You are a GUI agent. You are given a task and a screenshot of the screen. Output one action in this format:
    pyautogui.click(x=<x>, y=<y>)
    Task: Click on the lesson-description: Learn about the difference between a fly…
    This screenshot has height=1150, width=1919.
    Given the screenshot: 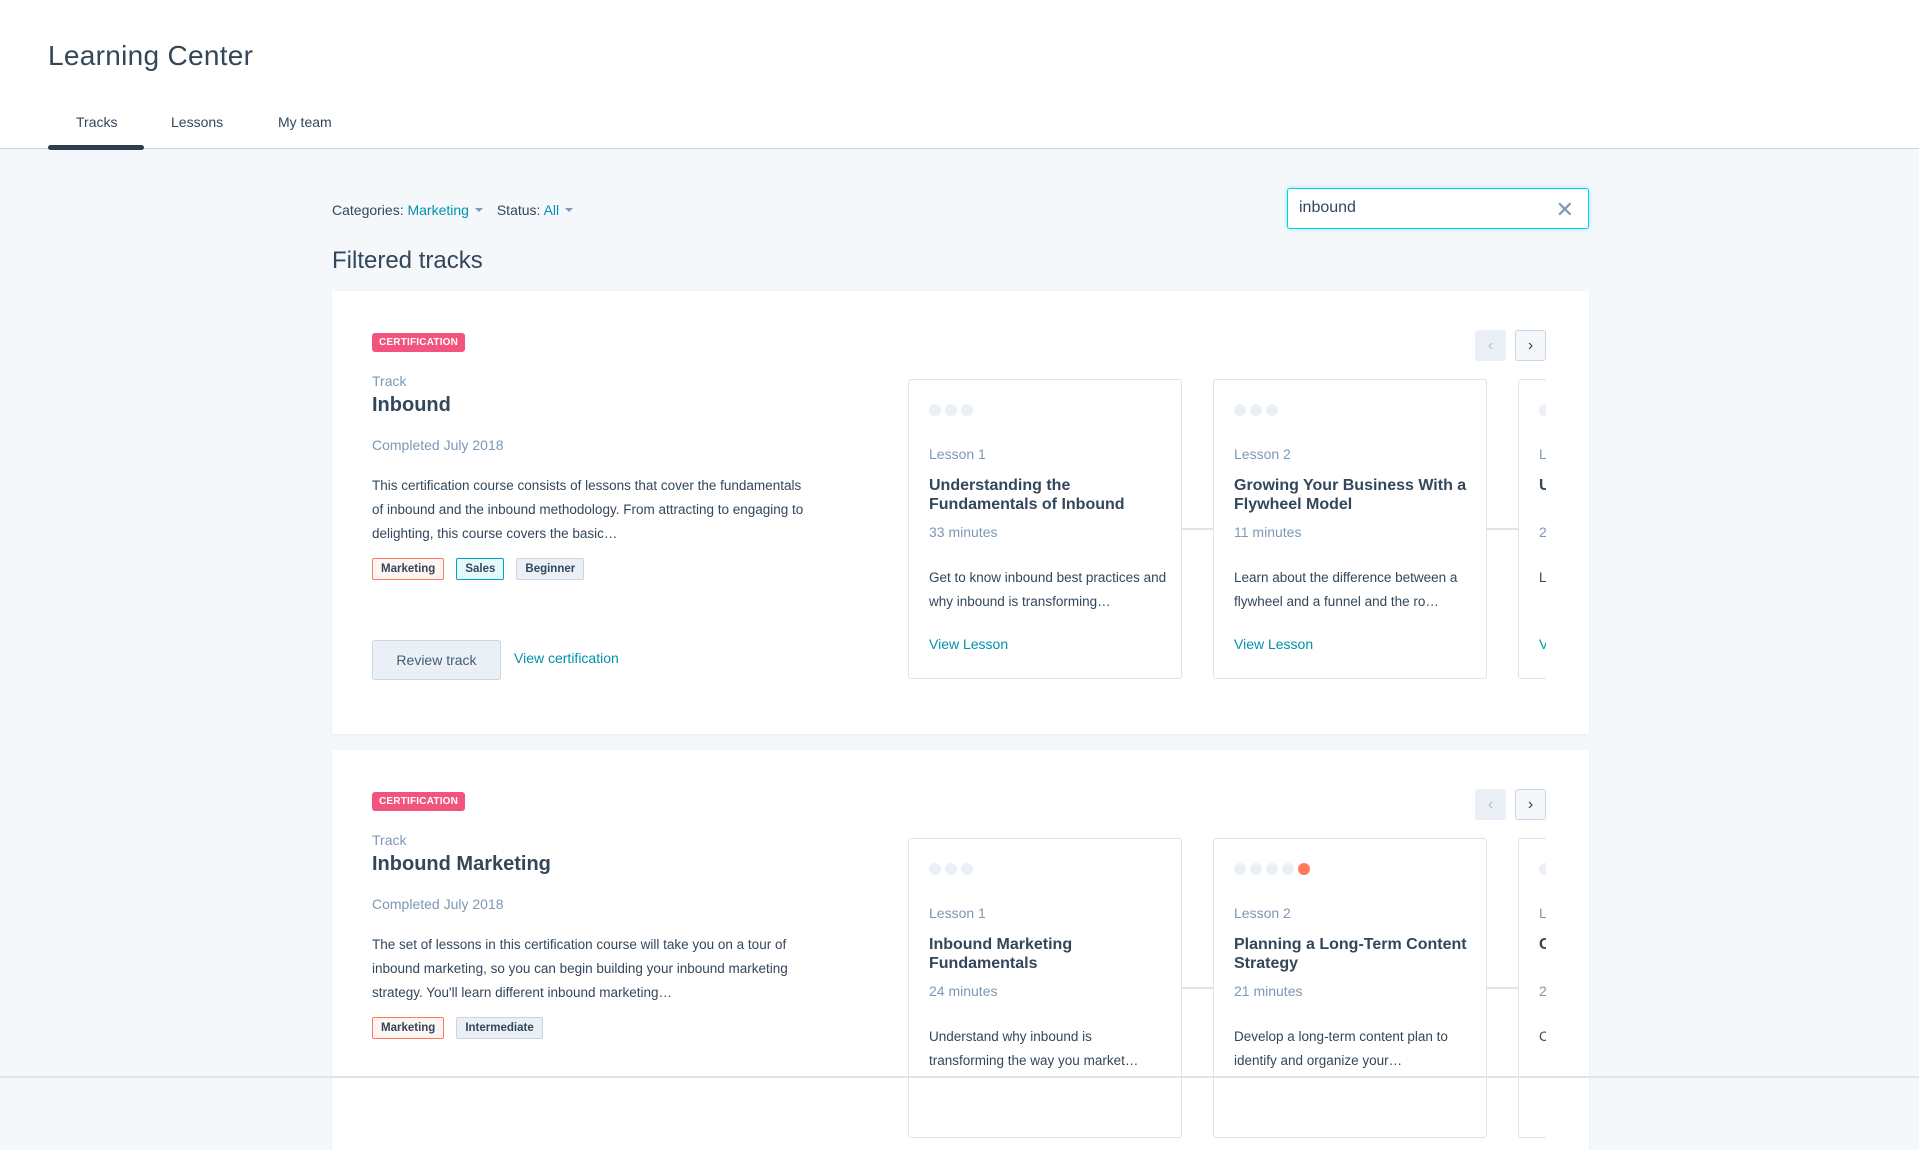 What is the action you would take?
    pyautogui.click(x=1346, y=589)
    